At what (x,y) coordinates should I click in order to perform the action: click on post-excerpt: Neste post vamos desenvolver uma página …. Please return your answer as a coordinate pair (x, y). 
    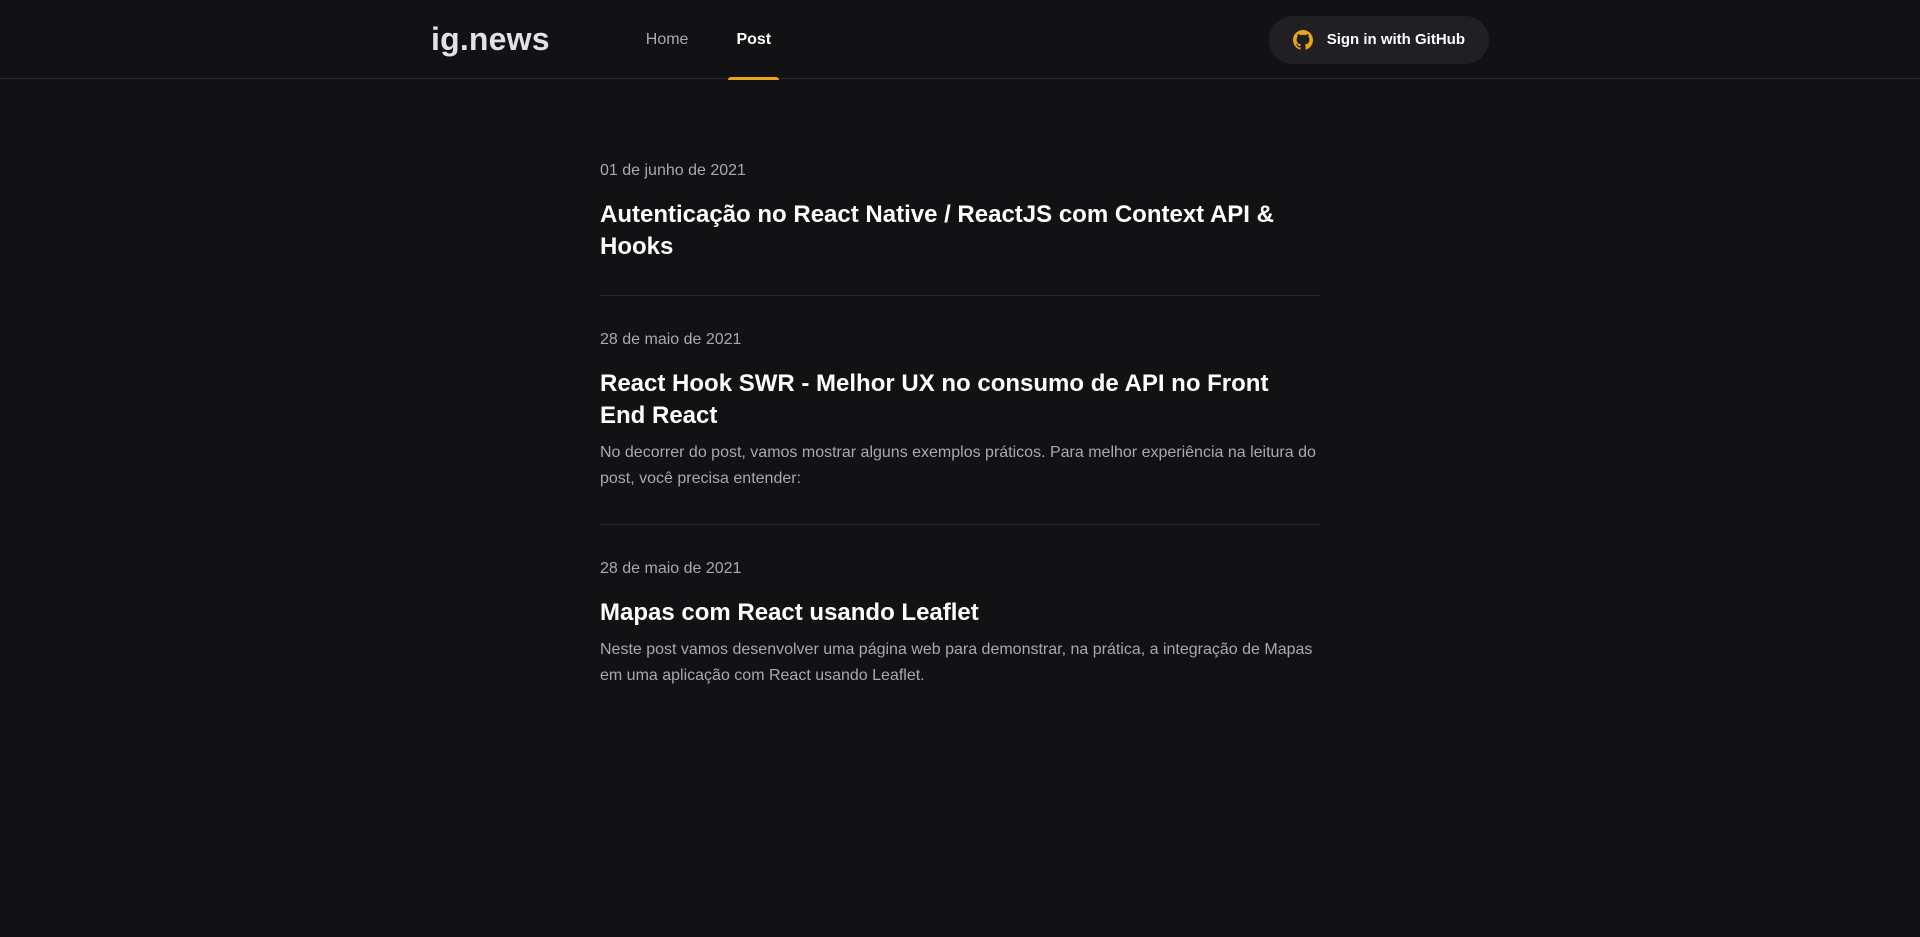
    Looking at the image, I should click on (956, 662).